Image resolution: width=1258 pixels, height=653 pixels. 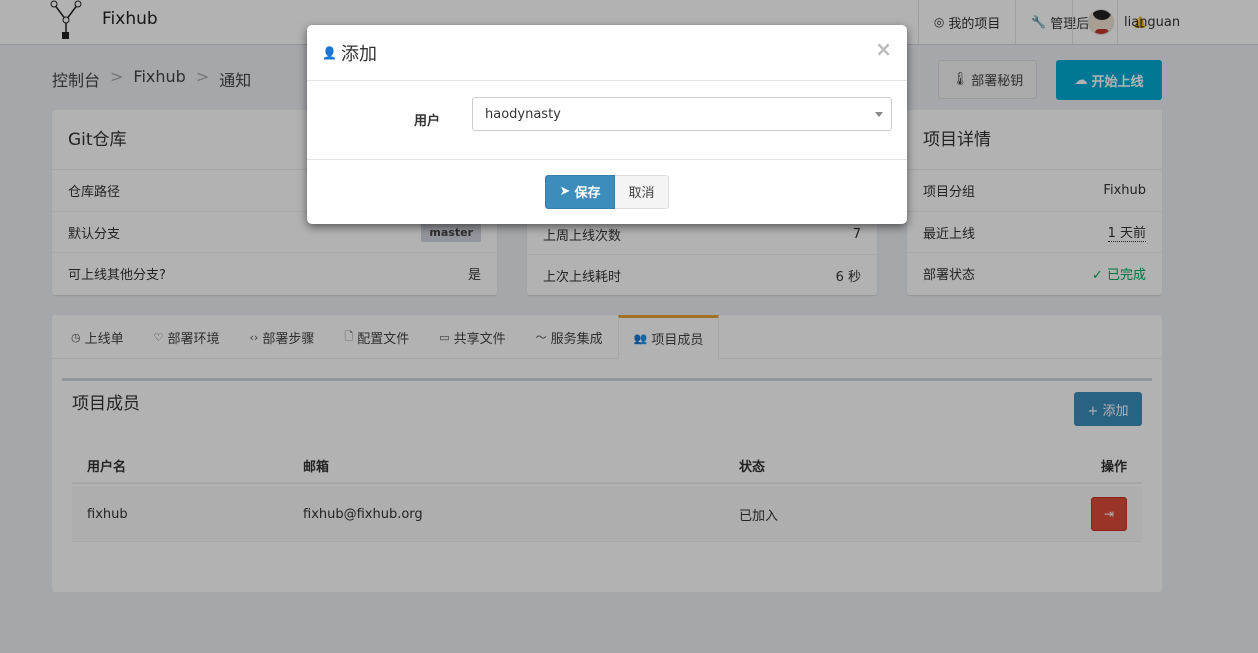 What do you see at coordinates (642, 191) in the screenshot?
I see `cancel-button: 取消` at bounding box center [642, 191].